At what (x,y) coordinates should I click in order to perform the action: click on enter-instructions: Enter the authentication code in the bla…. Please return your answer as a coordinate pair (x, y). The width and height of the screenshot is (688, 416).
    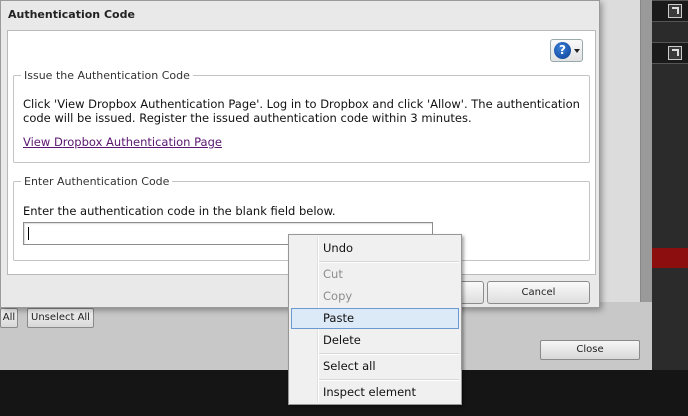
    Looking at the image, I should click on (179, 211).